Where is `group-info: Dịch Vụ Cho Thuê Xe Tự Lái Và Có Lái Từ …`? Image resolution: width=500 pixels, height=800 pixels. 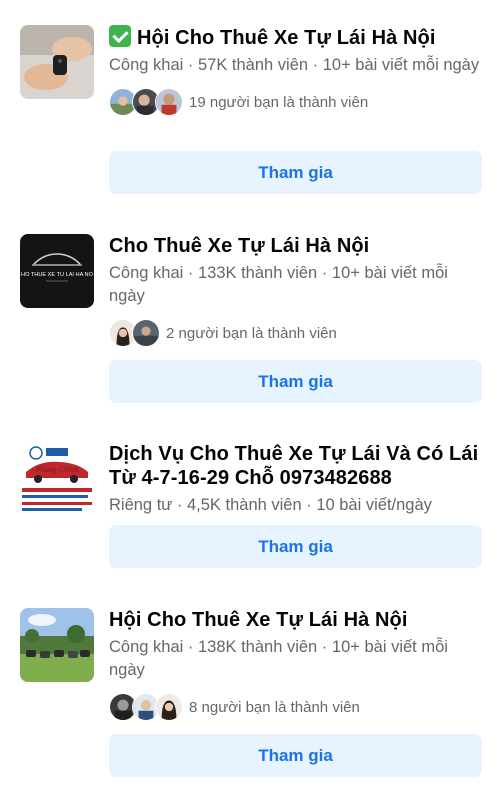
group-info: Dịch Vụ Cho Thuê Xe Tự Lái Và Có Lái Từ … is located at coordinates (295, 479).